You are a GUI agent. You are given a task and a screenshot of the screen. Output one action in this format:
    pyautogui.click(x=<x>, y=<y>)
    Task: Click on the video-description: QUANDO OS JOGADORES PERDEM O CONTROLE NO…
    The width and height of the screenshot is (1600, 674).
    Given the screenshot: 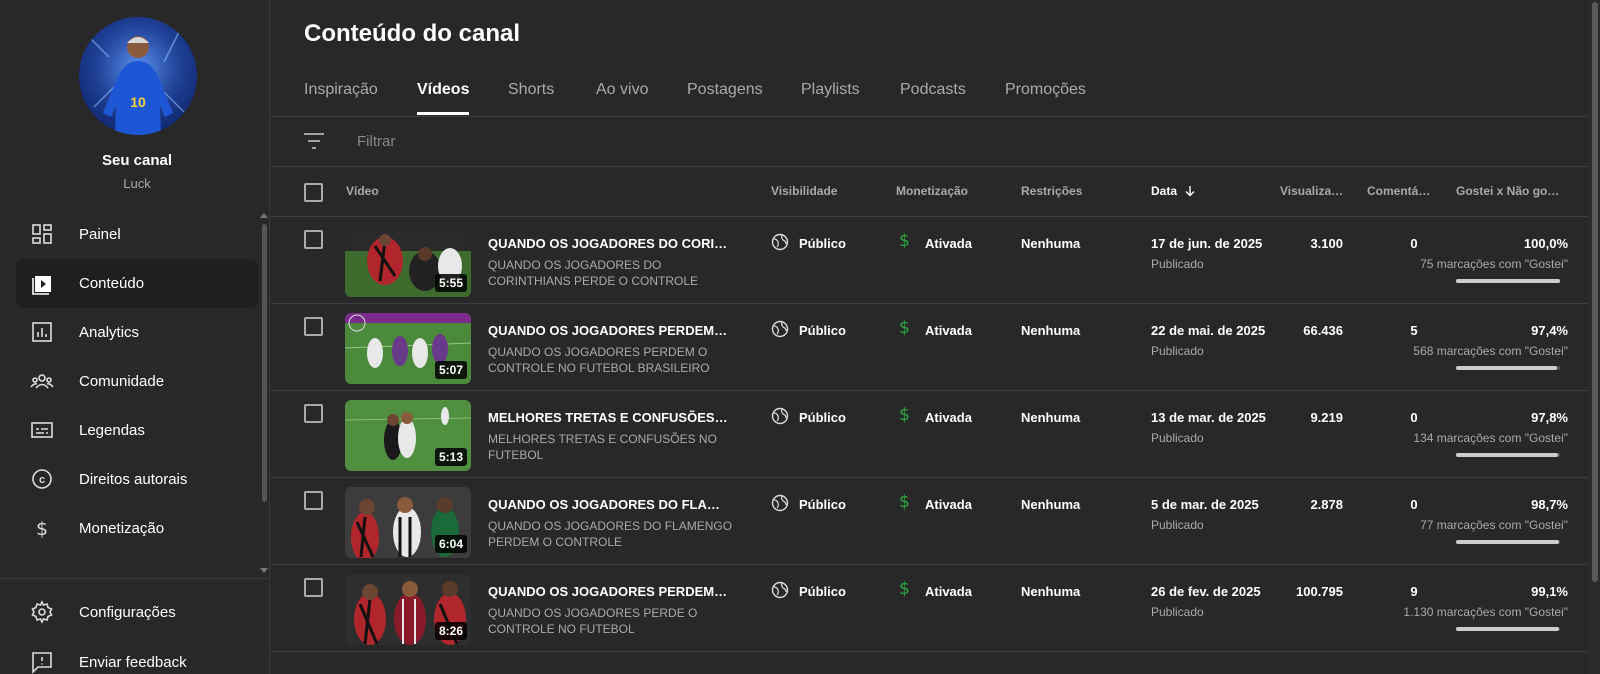 What is the action you would take?
    pyautogui.click(x=599, y=360)
    